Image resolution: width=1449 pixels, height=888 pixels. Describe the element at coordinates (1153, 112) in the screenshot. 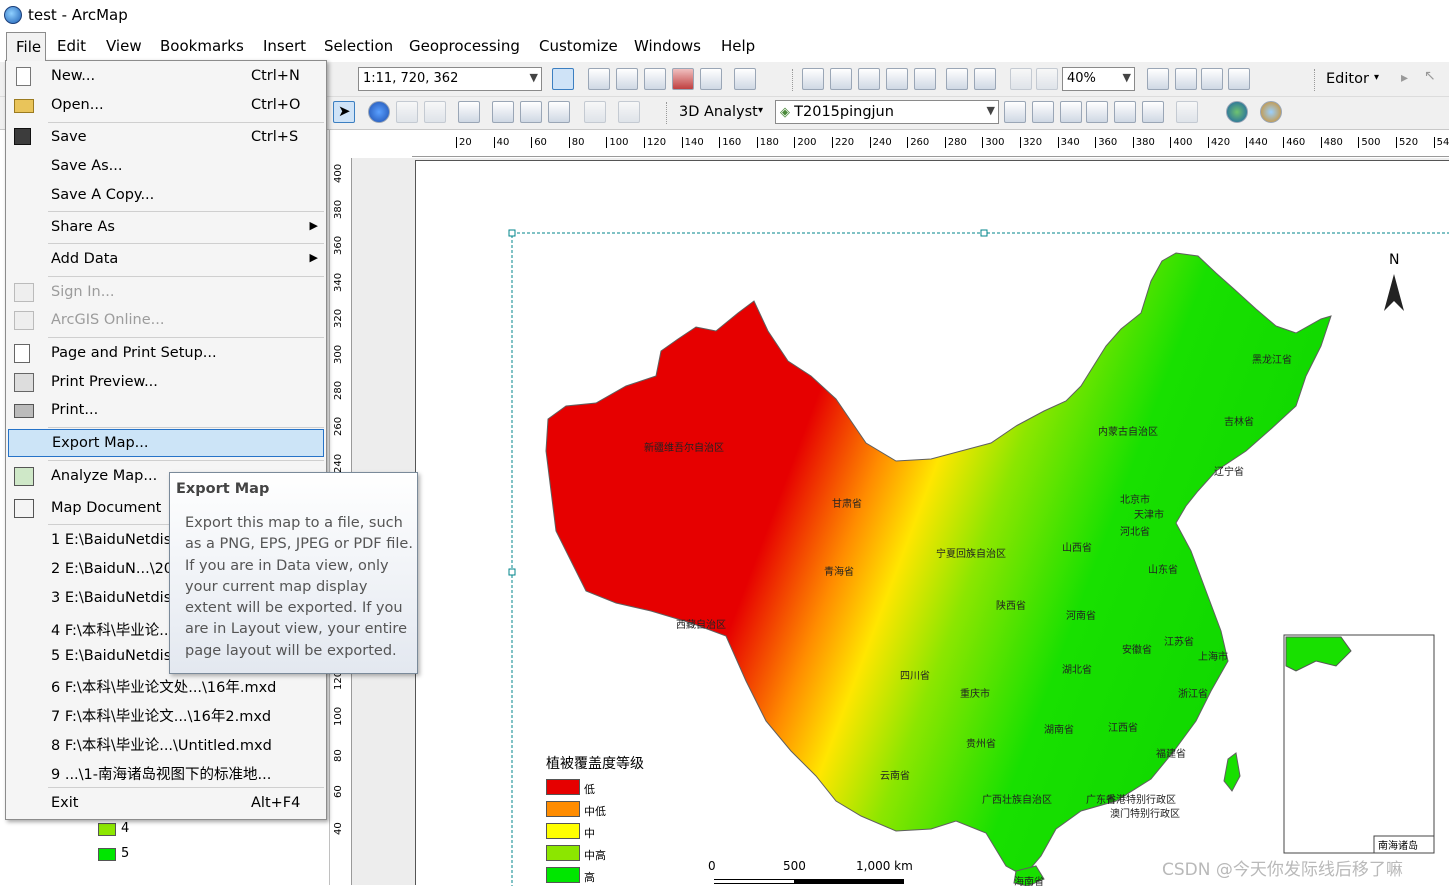

I see `interpolate-polygon-icon` at that location.